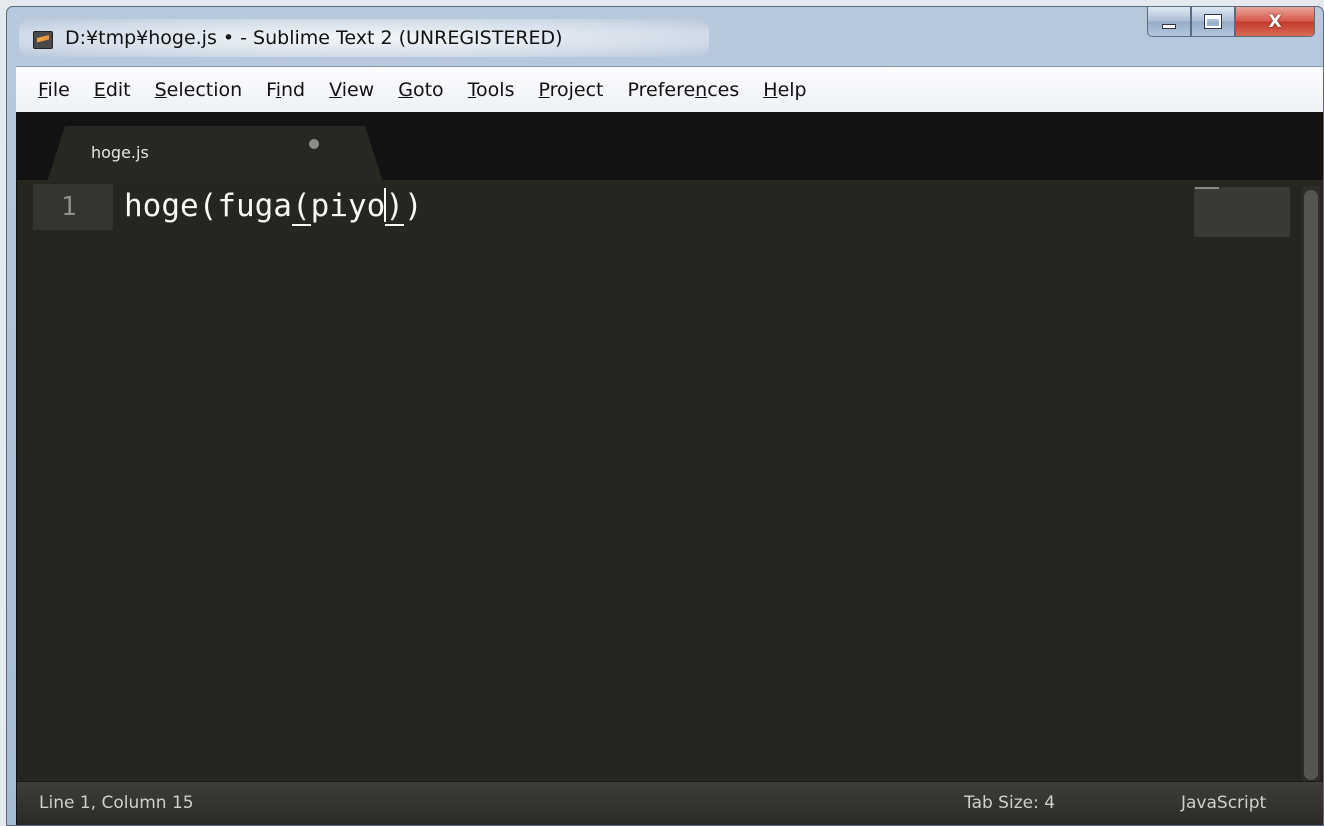 This screenshot has width=1324, height=826. Describe the element at coordinates (54, 90) in the screenshot. I see `menu-file: File` at that location.